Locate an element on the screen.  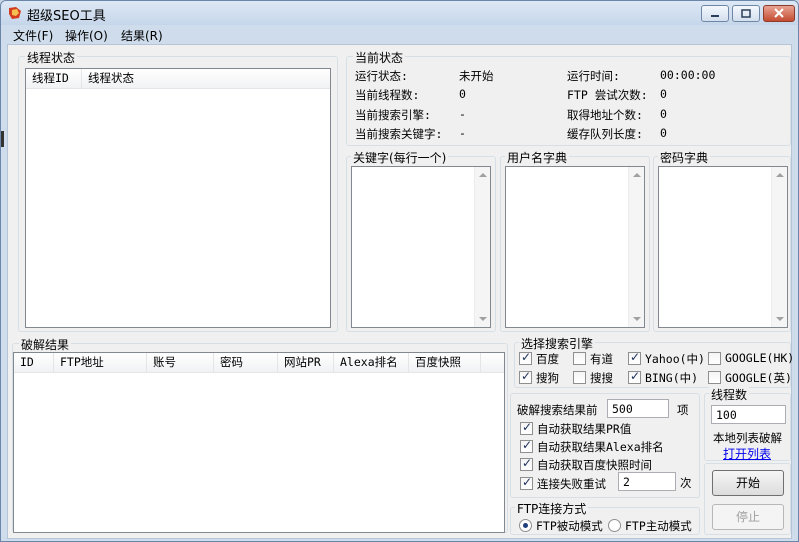
close-icon is located at coordinates (779, 13).